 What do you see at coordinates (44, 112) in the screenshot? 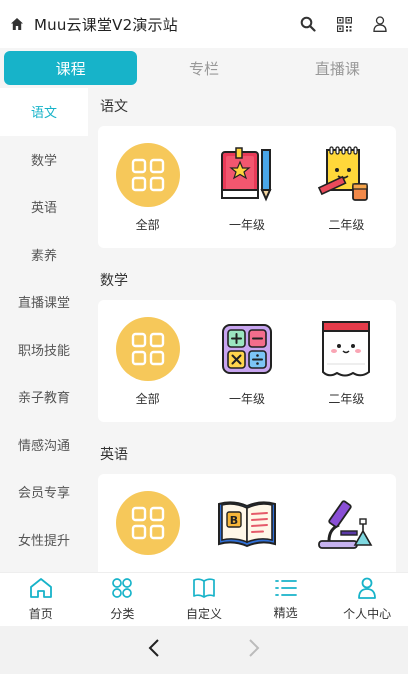
I see `sidebar-item-chinese: 语文` at bounding box center [44, 112].